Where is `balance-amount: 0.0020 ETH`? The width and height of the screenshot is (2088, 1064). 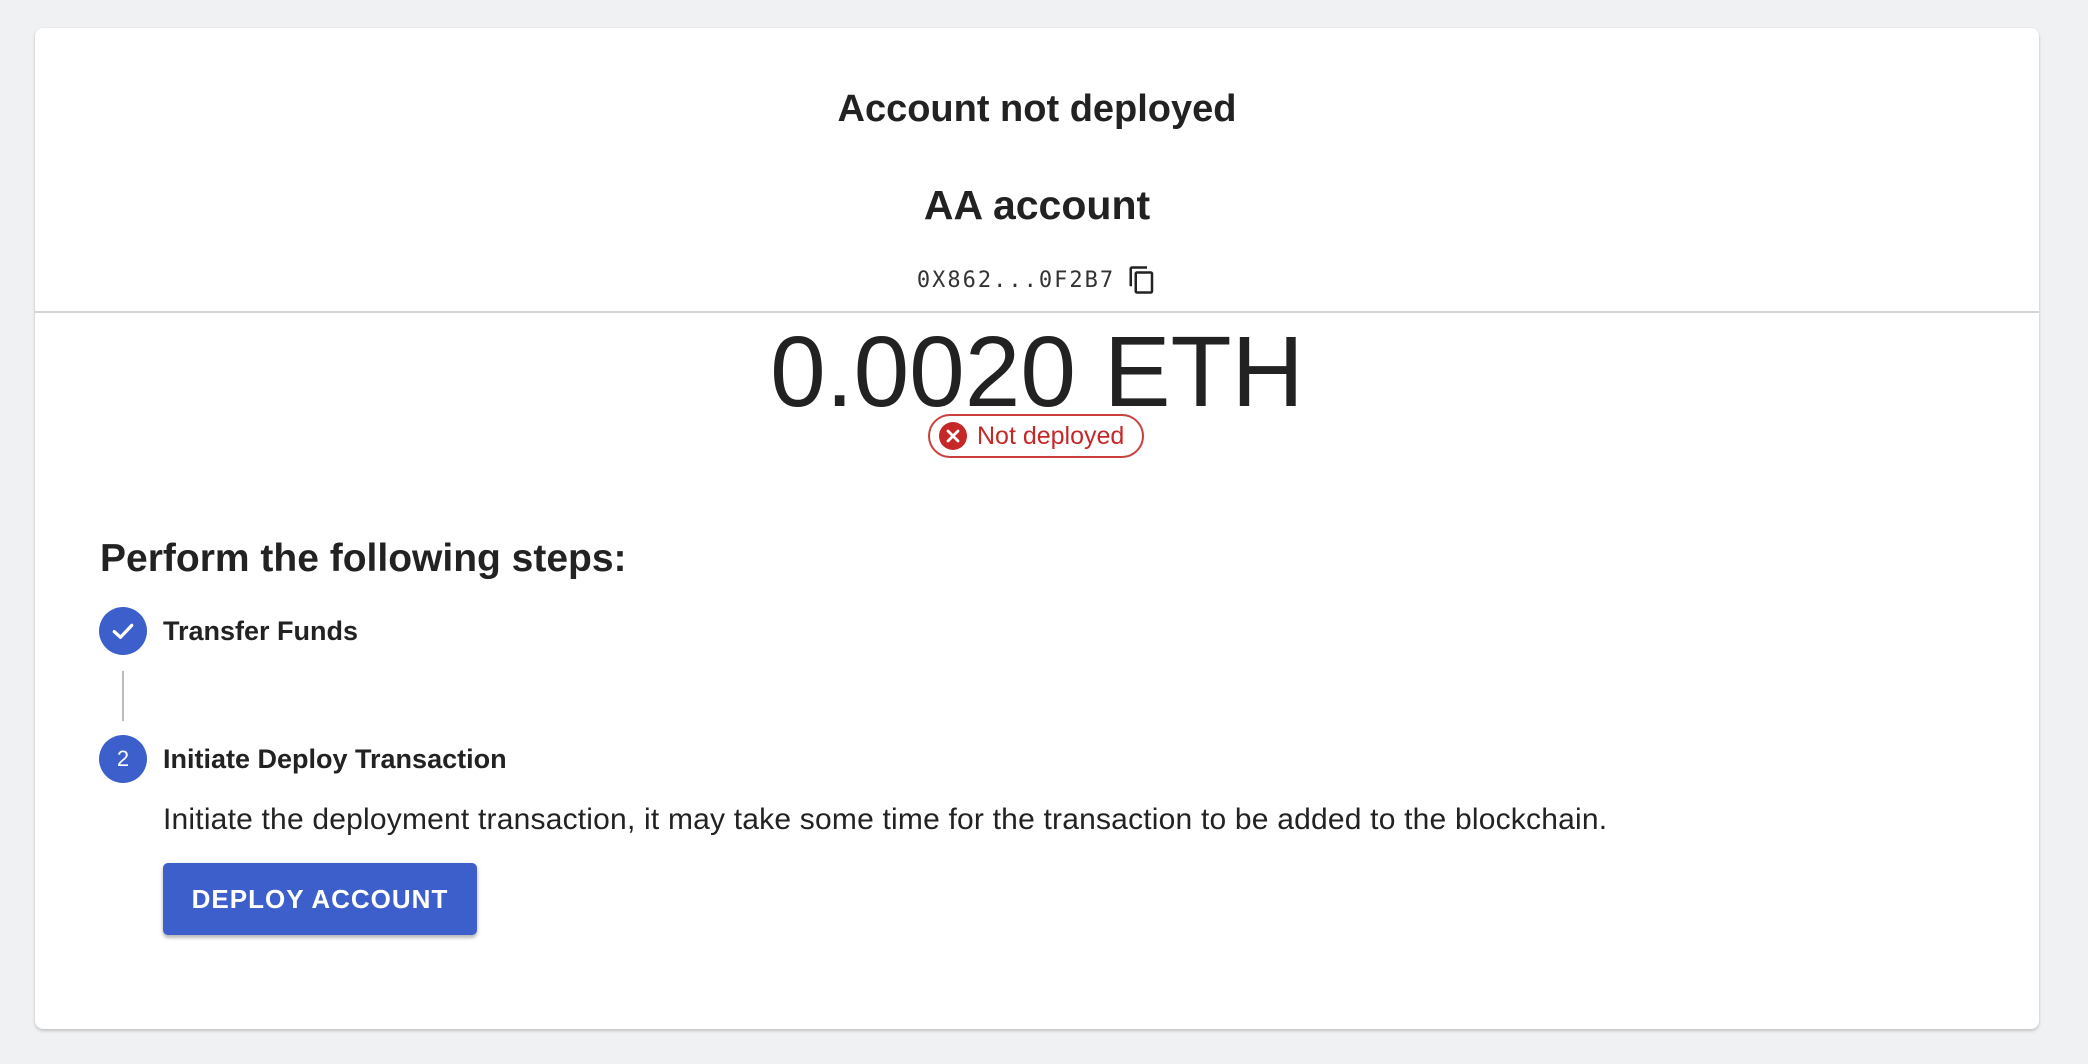
balance-amount: 0.0020 ETH is located at coordinates (1037, 372).